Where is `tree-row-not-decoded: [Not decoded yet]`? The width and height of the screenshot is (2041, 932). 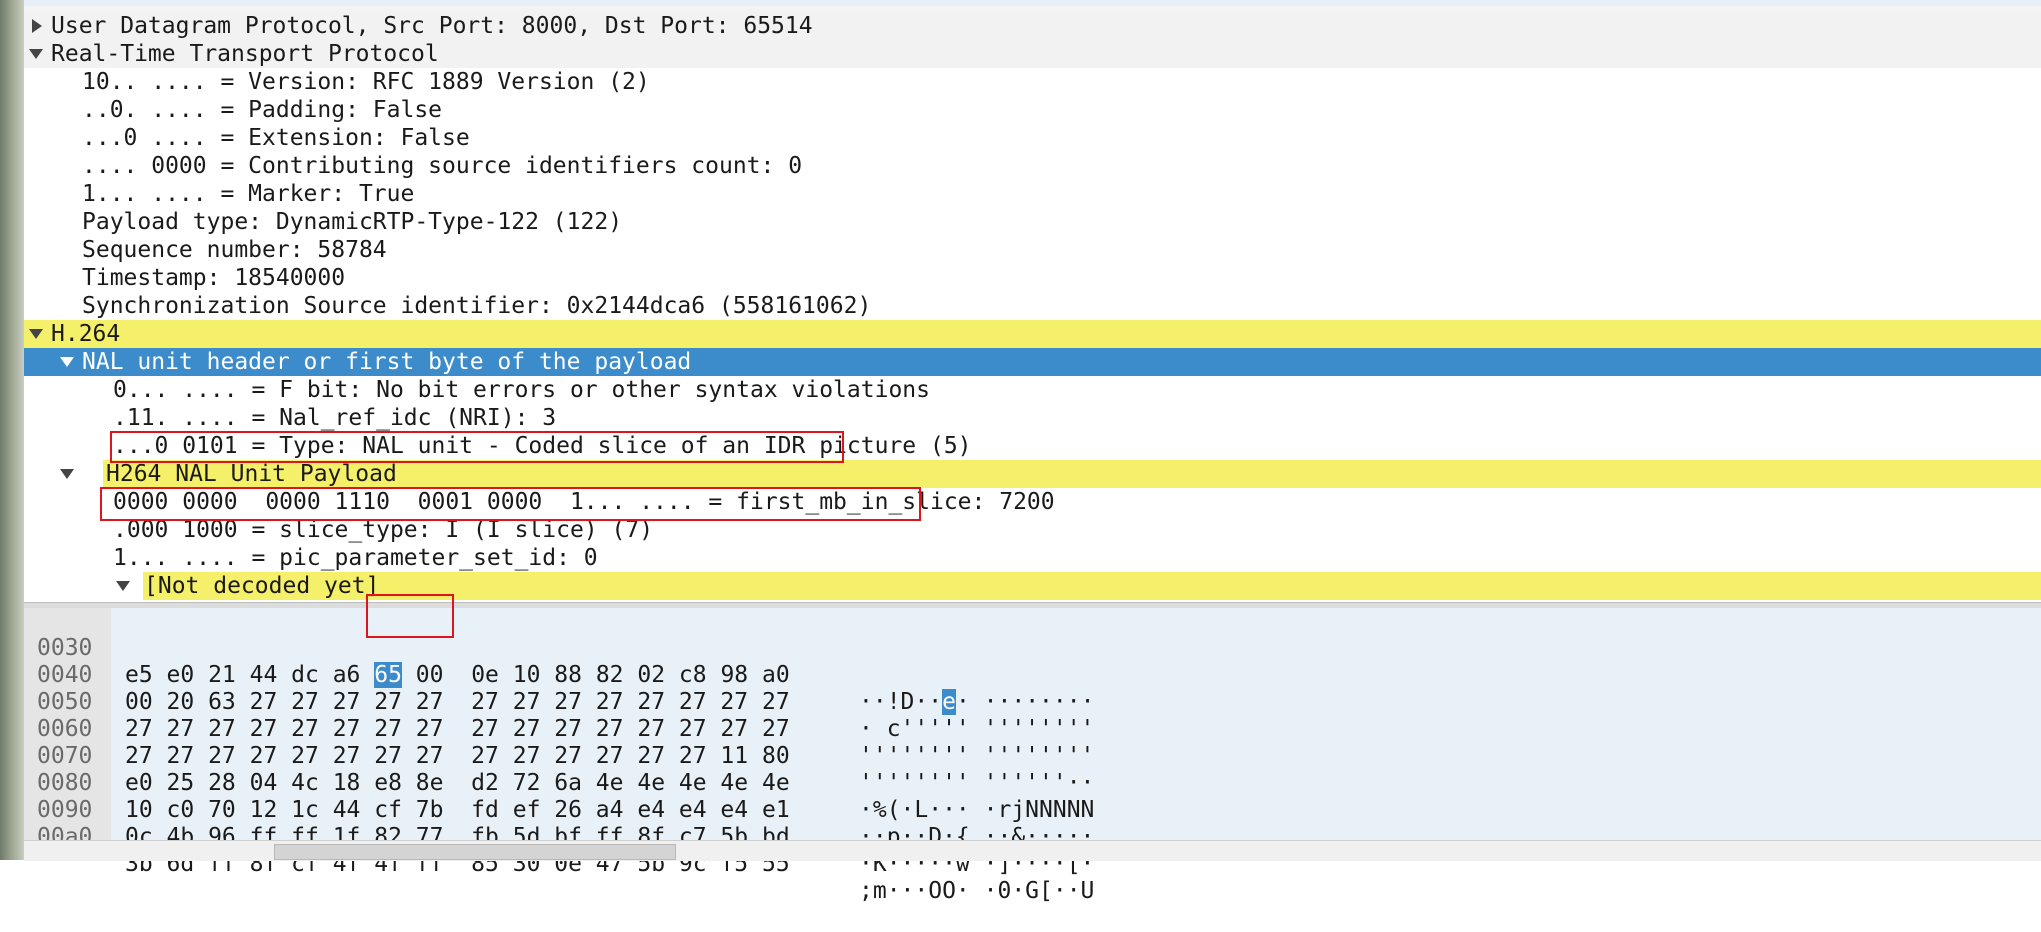 tree-row-not-decoded: [Not decoded yet] is located at coordinates (1032, 586).